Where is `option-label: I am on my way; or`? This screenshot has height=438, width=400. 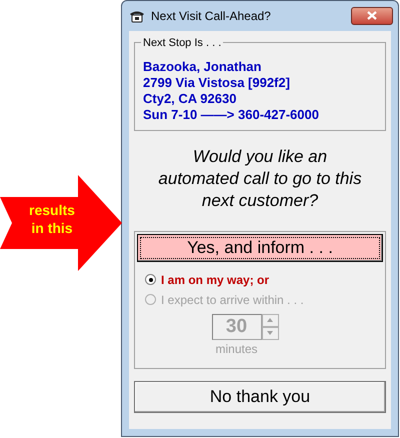 option-label: I am on my way; or is located at coordinates (215, 280).